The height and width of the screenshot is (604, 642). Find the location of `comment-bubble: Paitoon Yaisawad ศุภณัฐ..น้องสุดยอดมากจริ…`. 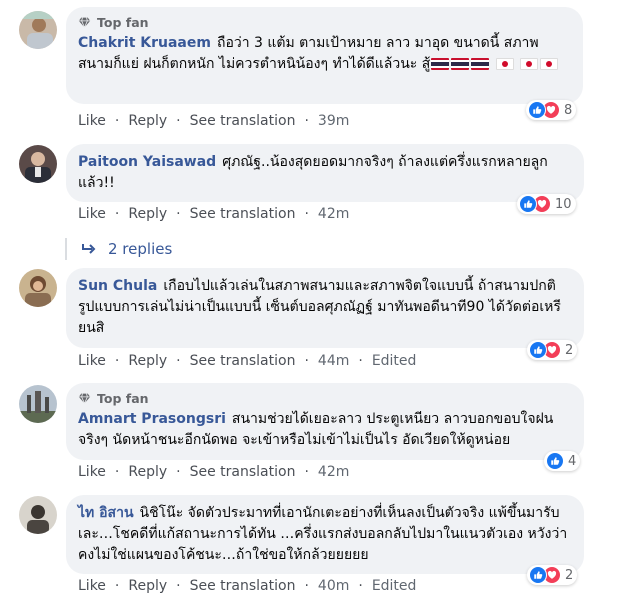

comment-bubble: Paitoon Yaisawad ศุภณัฐ..น้องสุดยอดมากจริ… is located at coordinates (325, 173).